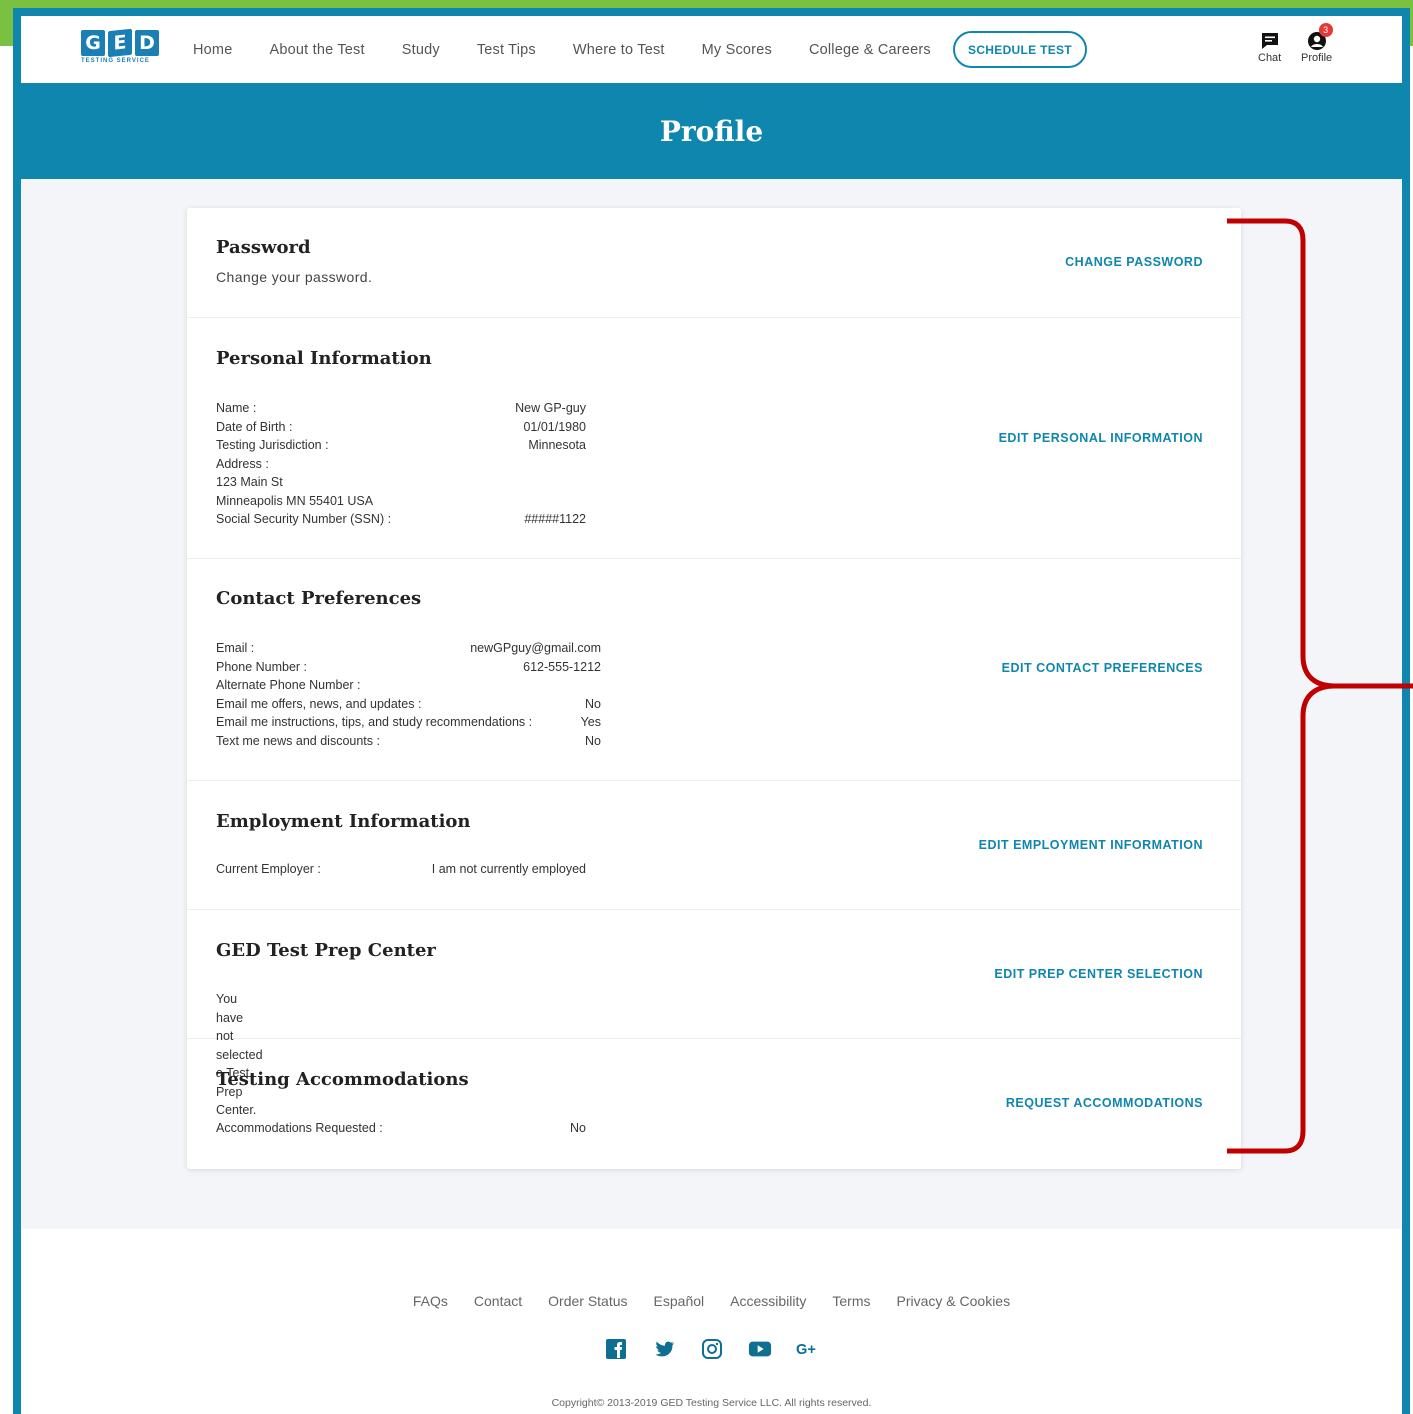 The image size is (1413, 1414). What do you see at coordinates (1134, 262) in the screenshot?
I see `change-password-link: CHANGE PASSWORD` at bounding box center [1134, 262].